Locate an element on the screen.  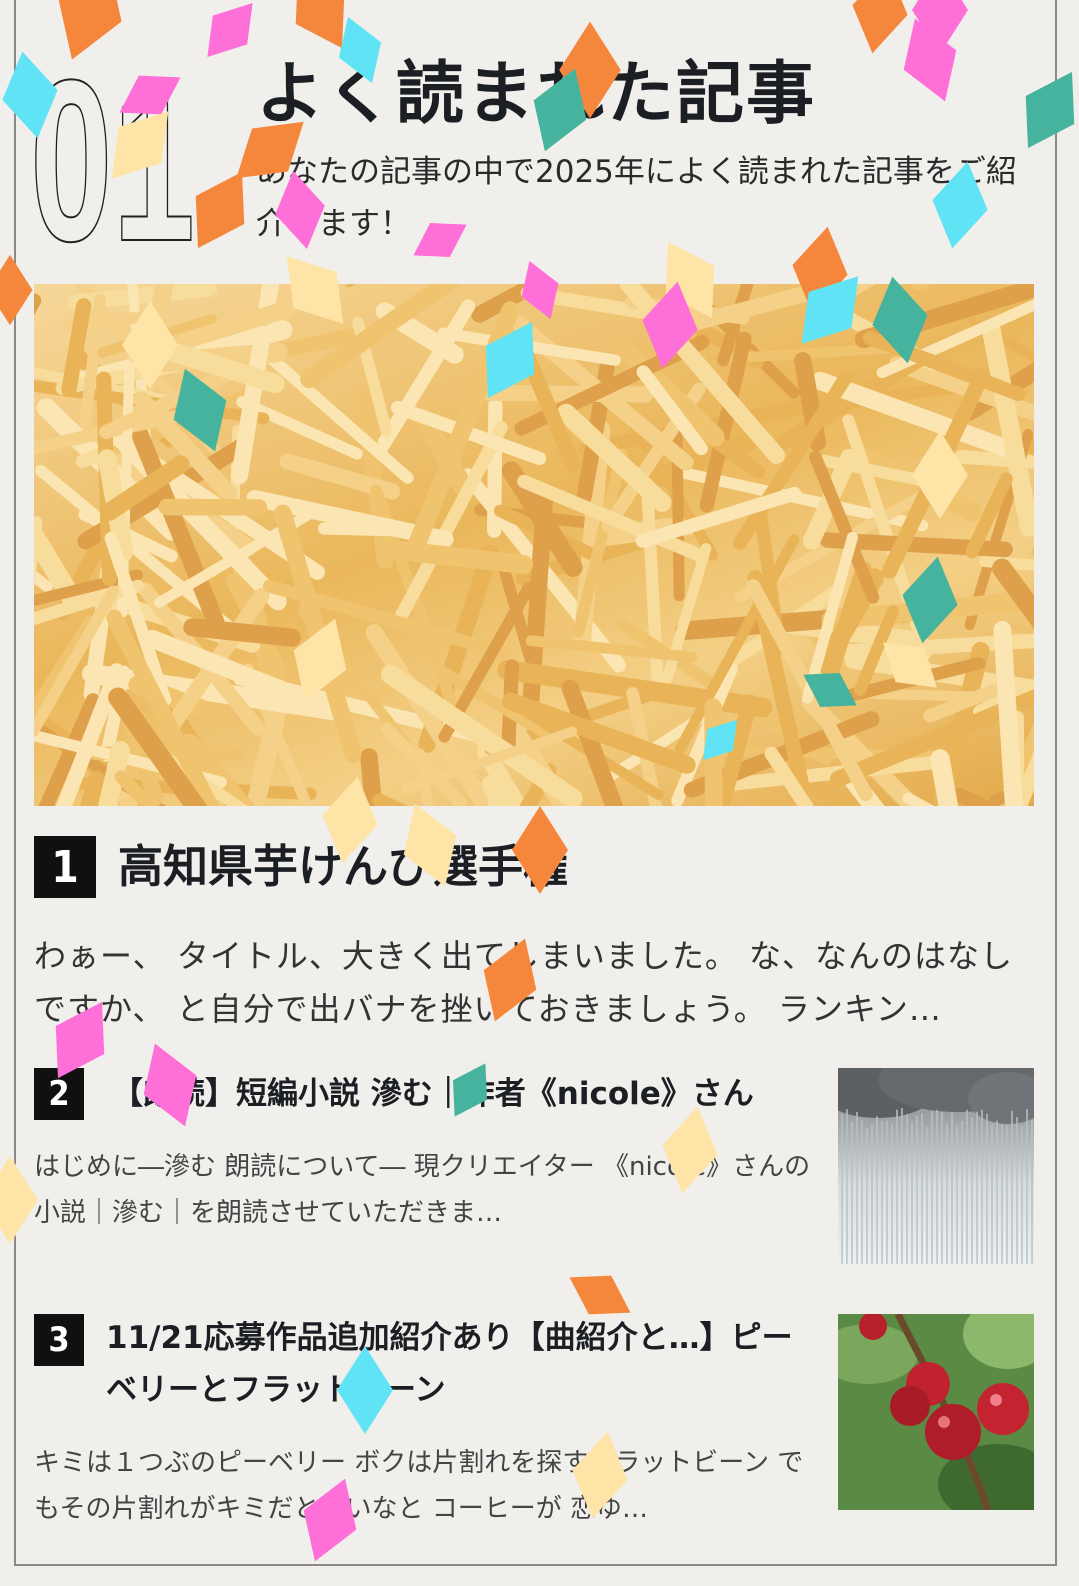
section-title: よく読まれた記事 is located at coordinates (536, 94).